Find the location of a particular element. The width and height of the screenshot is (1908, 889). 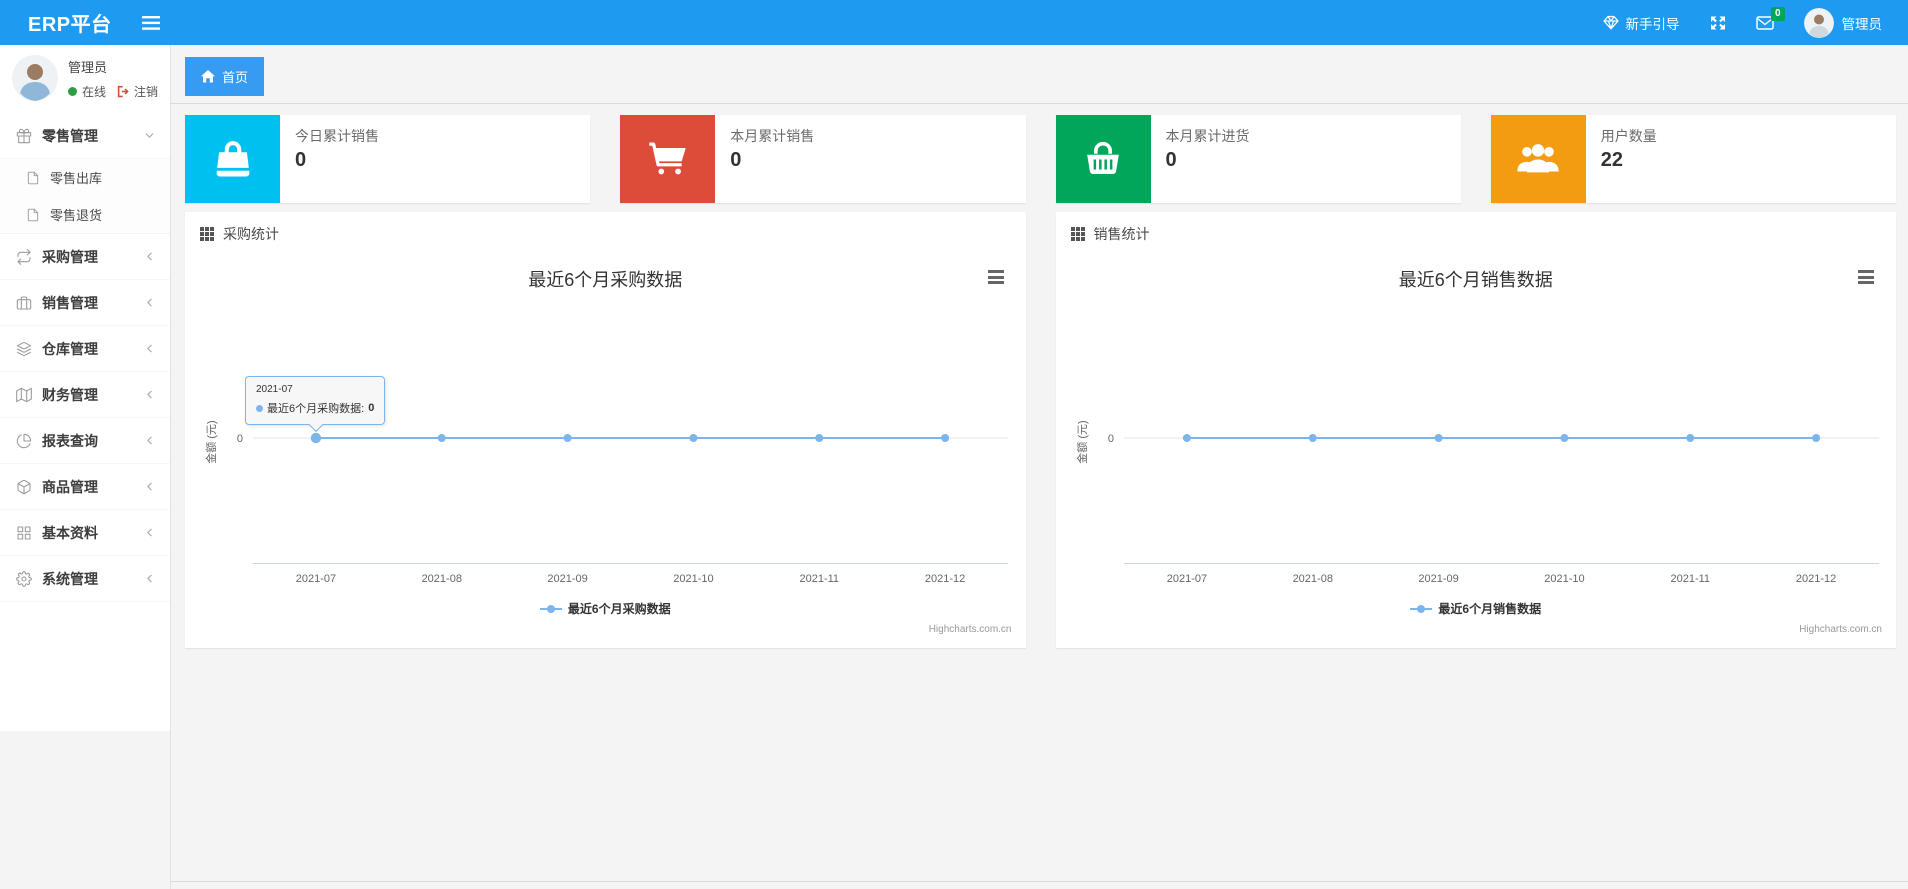

top-navbar: ERP平台 新手引导 0 管理员 is located at coordinates (954, 22).